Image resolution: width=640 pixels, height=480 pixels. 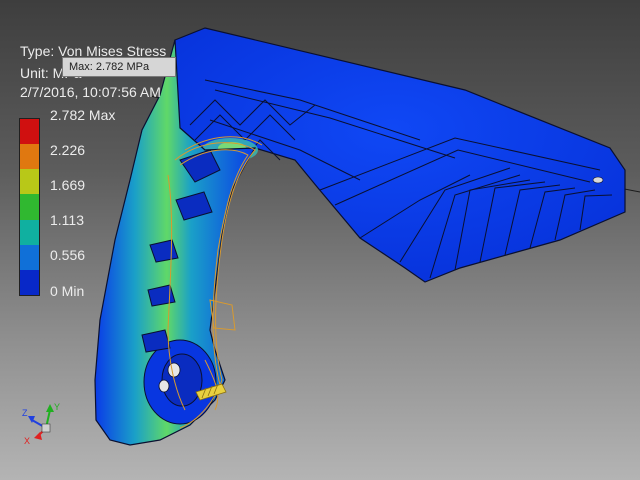 I want to click on color-legend-bar, so click(x=29, y=207).